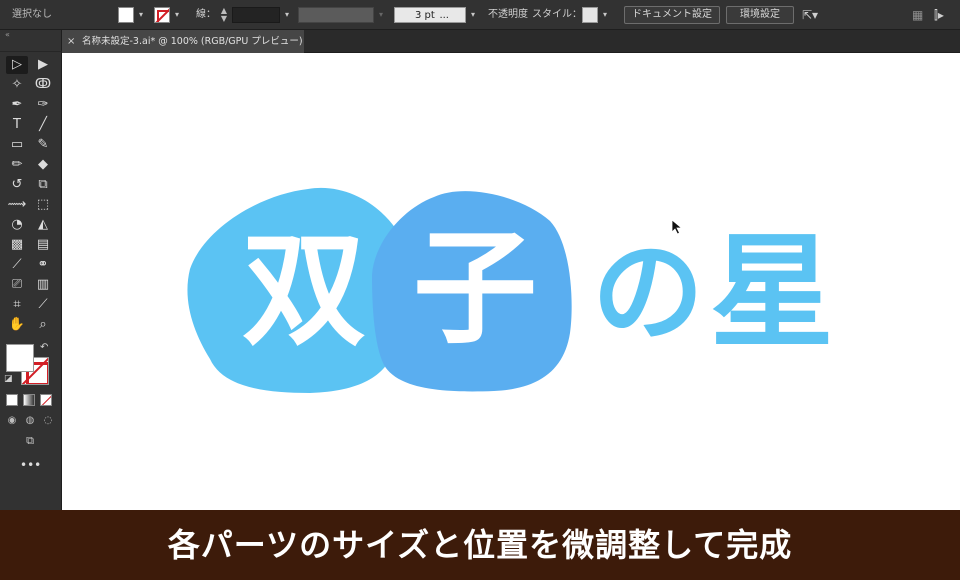  Describe the element at coordinates (17, 205) in the screenshot. I see `width-tool-icon: ⟿` at that location.